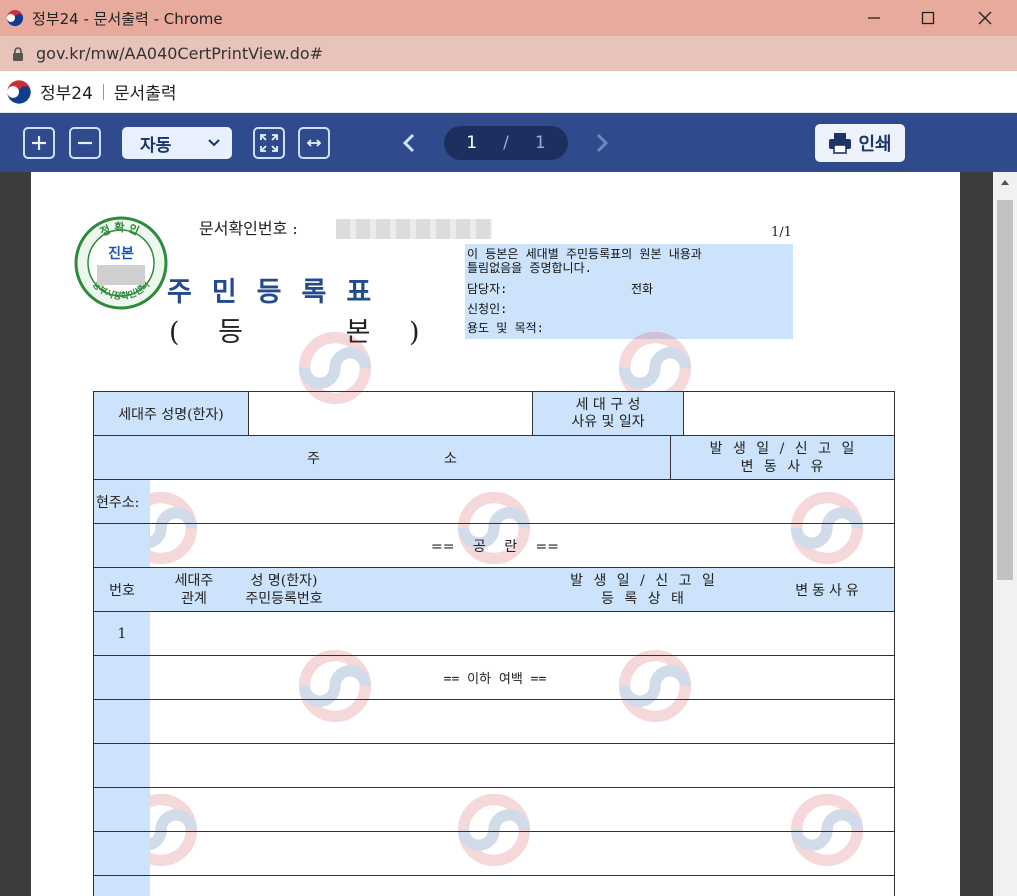  Describe the element at coordinates (194, 580) in the screenshot. I see `col-relation-line-1: 세대주` at that location.